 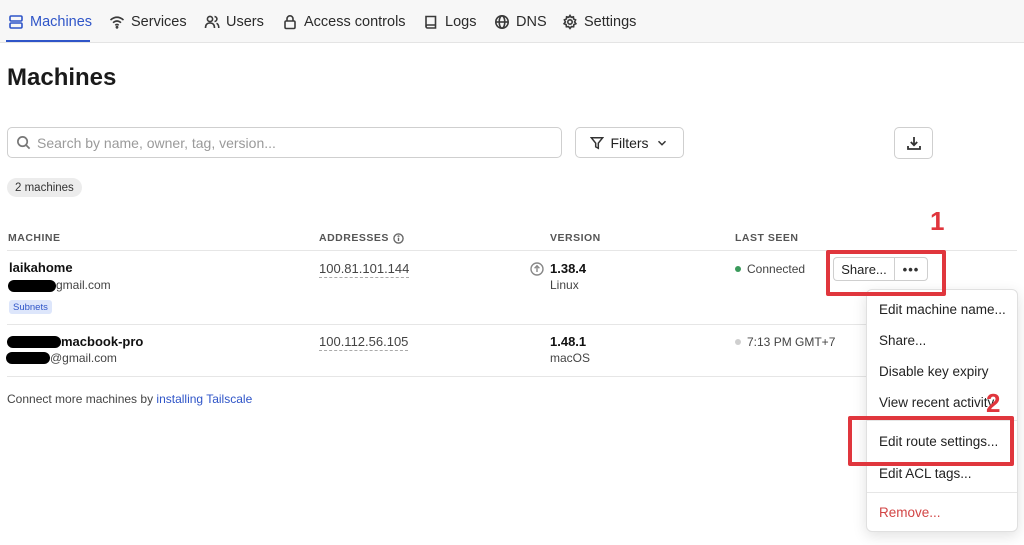 What do you see at coordinates (661, 143) in the screenshot?
I see `chevron-down-icon` at bounding box center [661, 143].